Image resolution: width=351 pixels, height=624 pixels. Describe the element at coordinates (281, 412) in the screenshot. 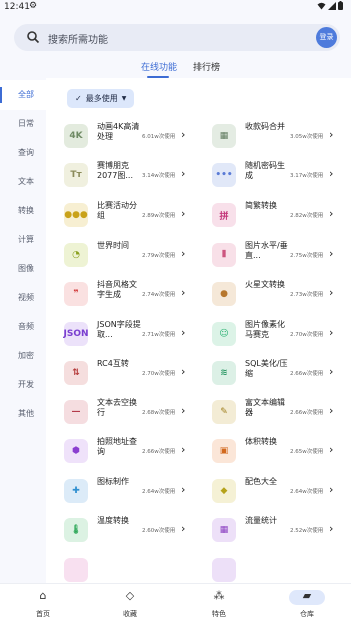

I see `tool-item: ✎ 富文本编辑器 2.66w次使用 ›` at that location.